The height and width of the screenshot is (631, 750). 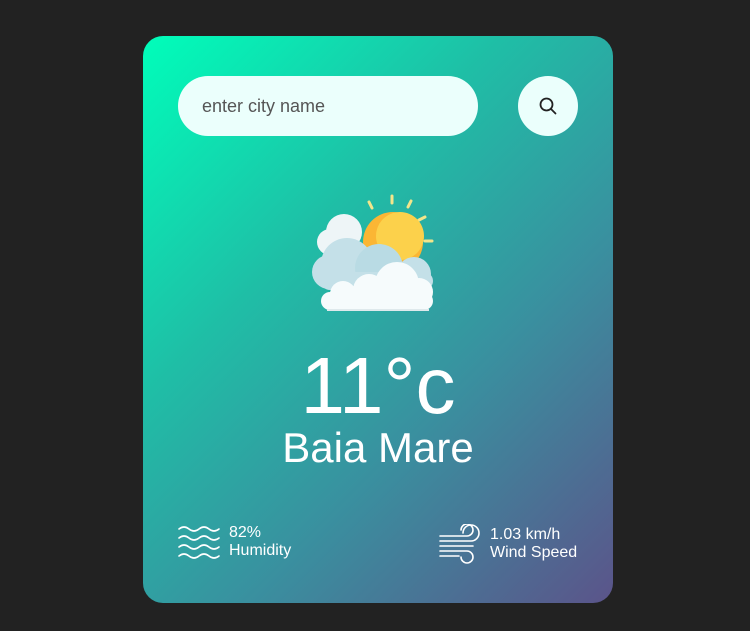 I want to click on humidity-value: 82%, so click(x=245, y=532).